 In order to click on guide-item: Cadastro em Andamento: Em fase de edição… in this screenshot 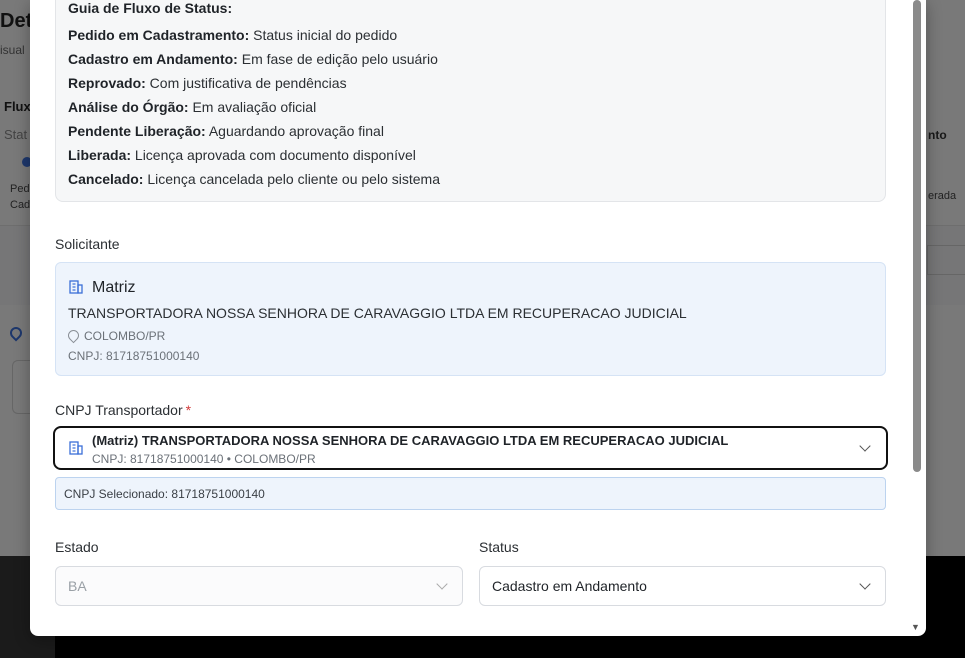, I will do `click(253, 59)`.